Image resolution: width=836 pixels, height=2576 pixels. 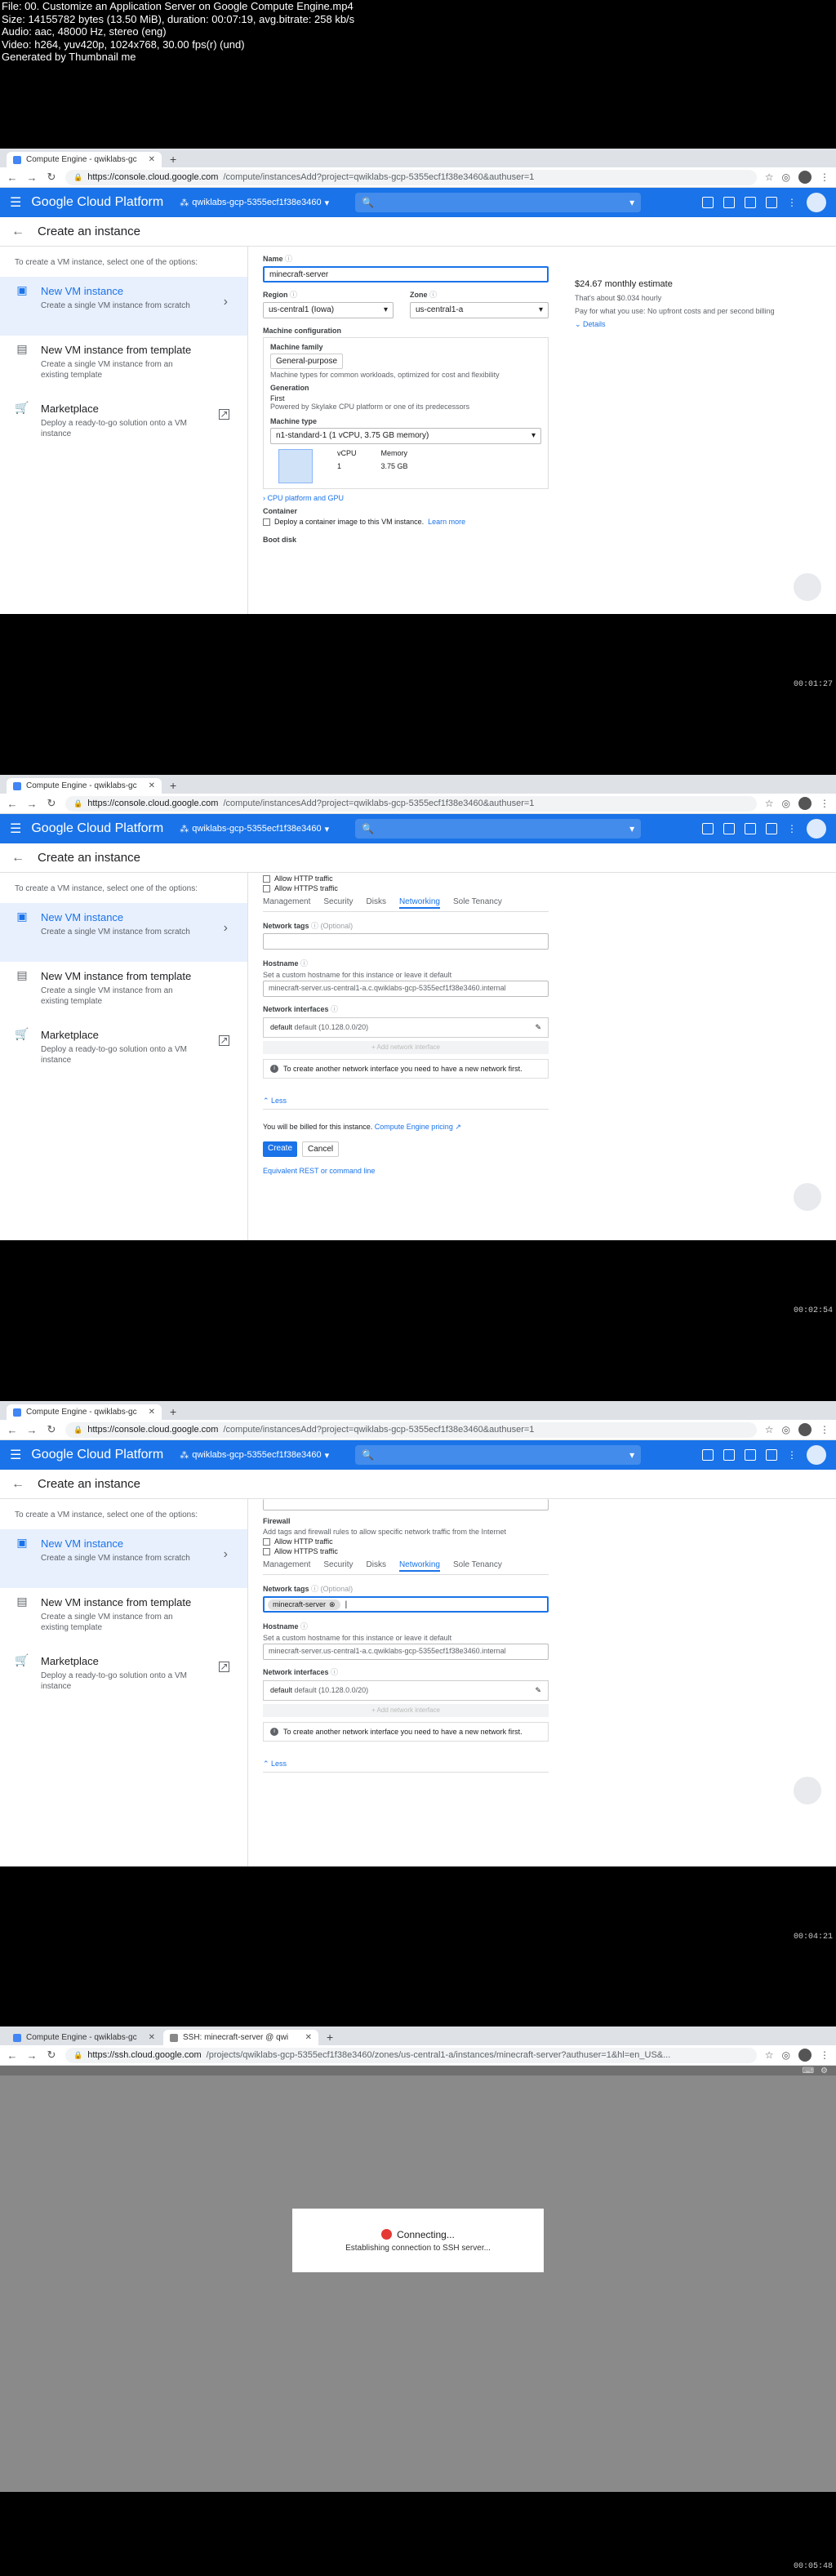 I want to click on network-interface-row: default default (10.128.0.0/20) ✎, so click(x=406, y=1690).